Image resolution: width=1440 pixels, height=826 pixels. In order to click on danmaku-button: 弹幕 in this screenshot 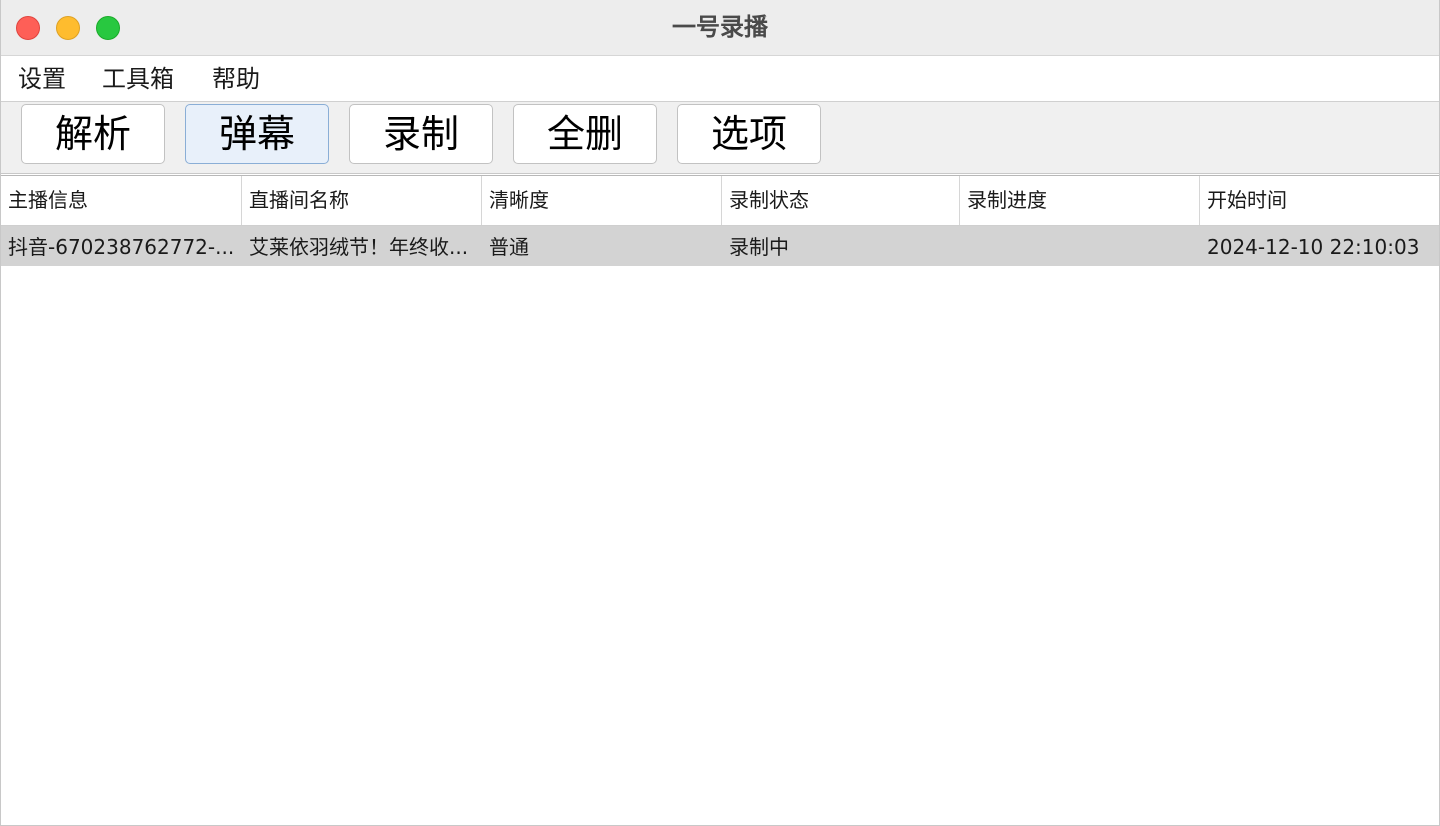, I will do `click(257, 134)`.